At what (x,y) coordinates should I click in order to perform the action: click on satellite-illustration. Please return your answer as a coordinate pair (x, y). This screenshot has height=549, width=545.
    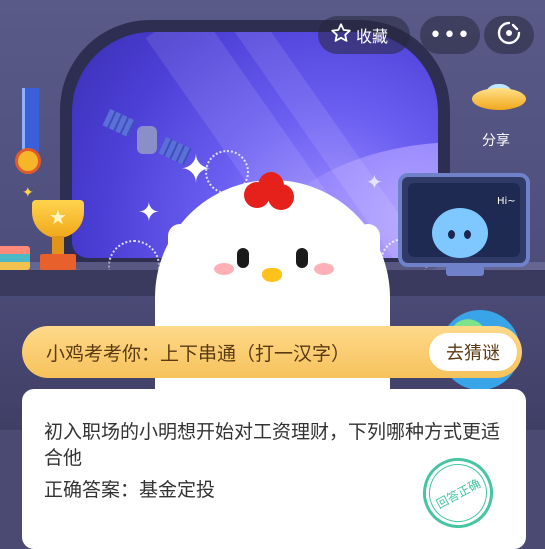
    Looking at the image, I should click on (147, 137).